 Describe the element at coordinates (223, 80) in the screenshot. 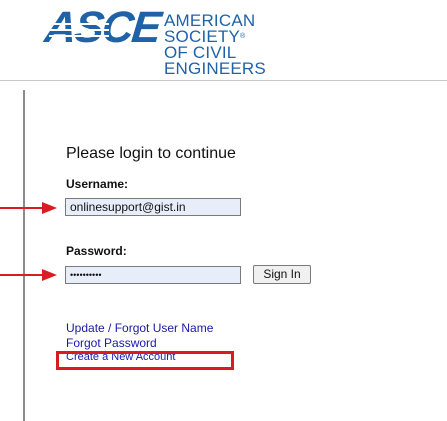

I see `header-divider` at that location.